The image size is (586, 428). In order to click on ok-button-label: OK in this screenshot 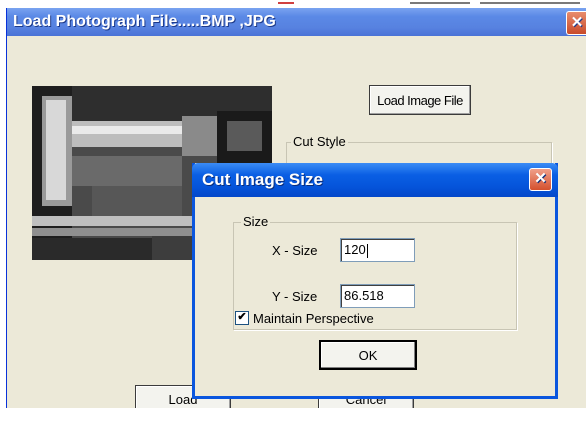, I will do `click(368, 355)`.